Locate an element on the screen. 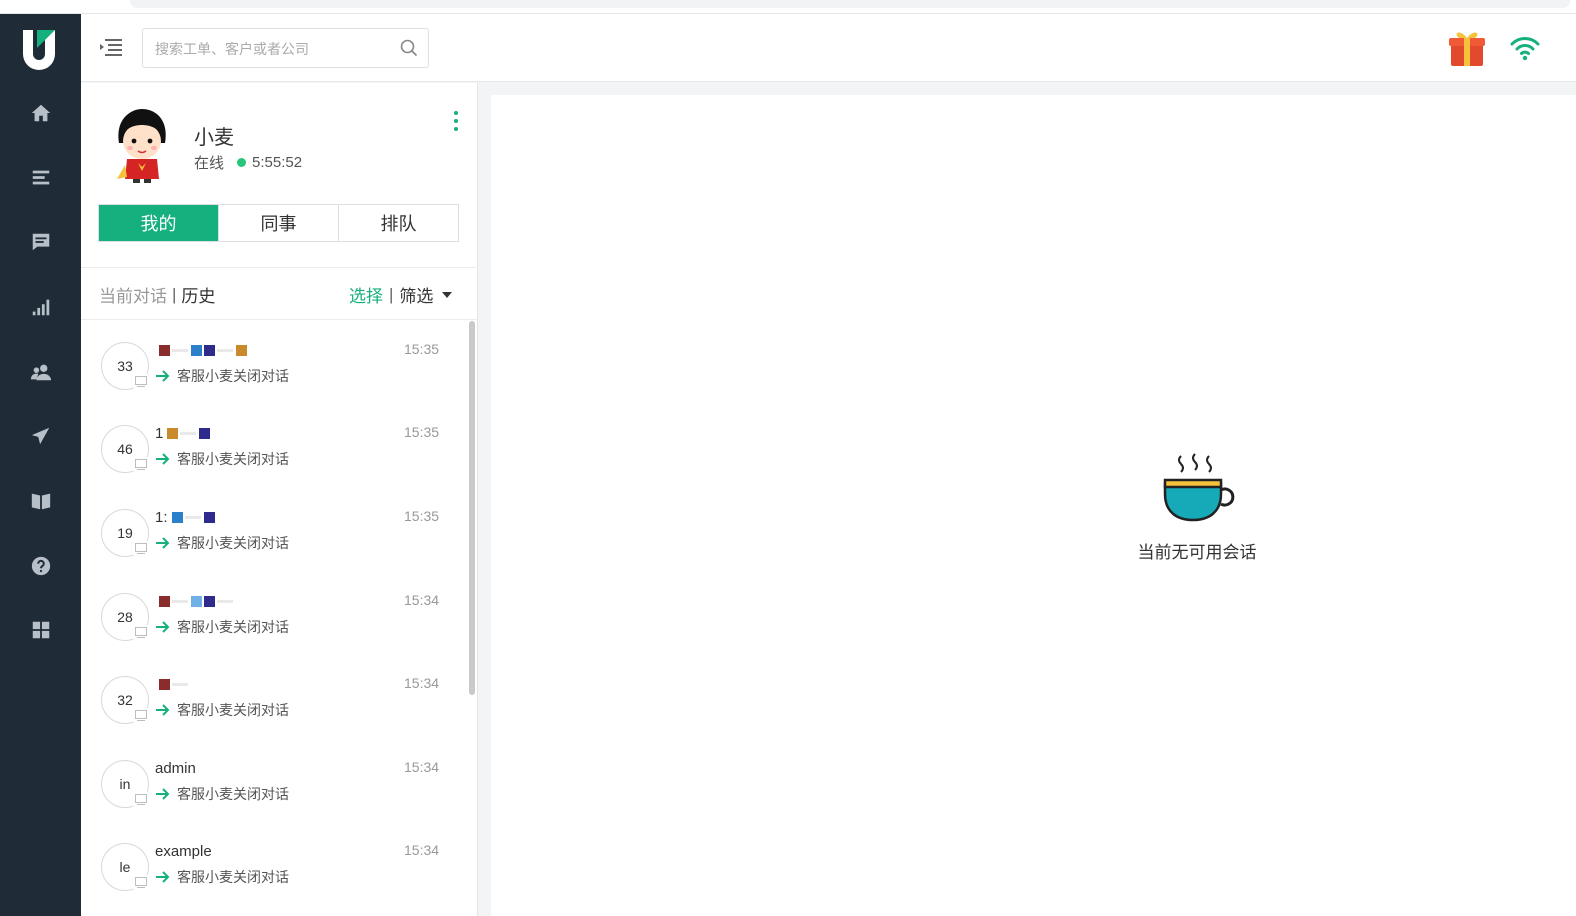  visitor-name-text: 1 is located at coordinates (159, 433).